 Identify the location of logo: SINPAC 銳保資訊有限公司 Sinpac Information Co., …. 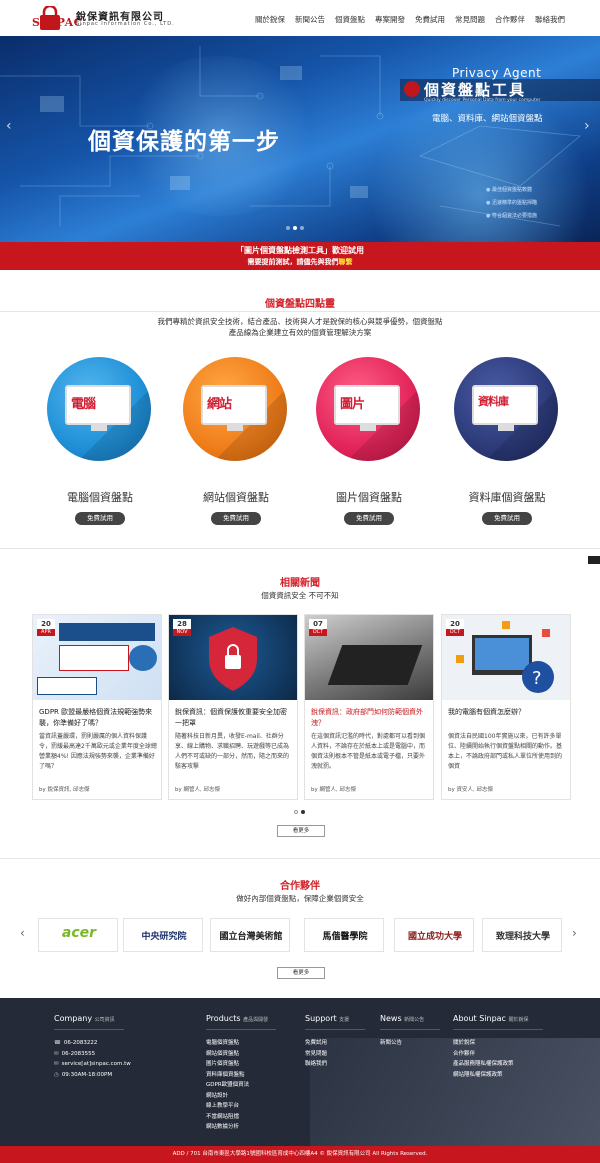
(118, 19).